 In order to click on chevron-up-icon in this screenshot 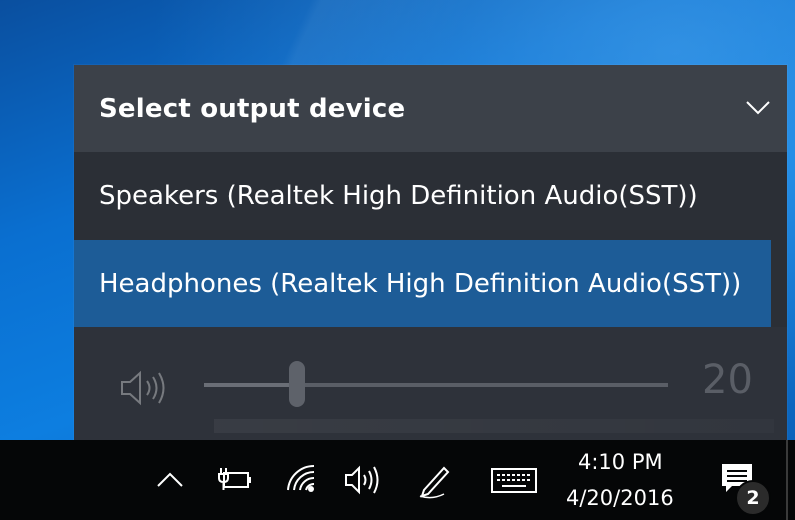, I will do `click(170, 480)`.